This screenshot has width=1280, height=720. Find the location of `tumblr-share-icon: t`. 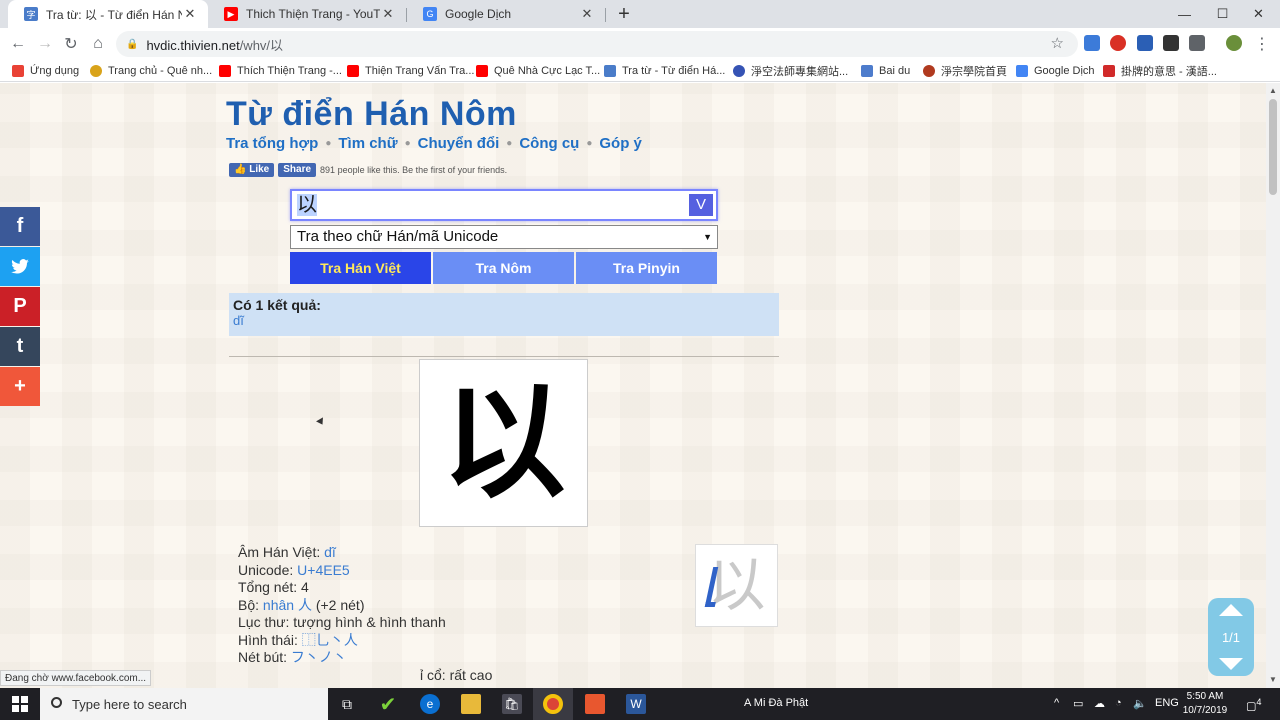

tumblr-share-icon: t is located at coordinates (20, 346).